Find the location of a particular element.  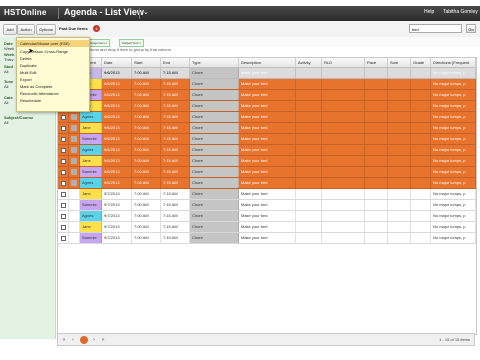

menu-item: Reschedule is located at coordinates (30, 100).